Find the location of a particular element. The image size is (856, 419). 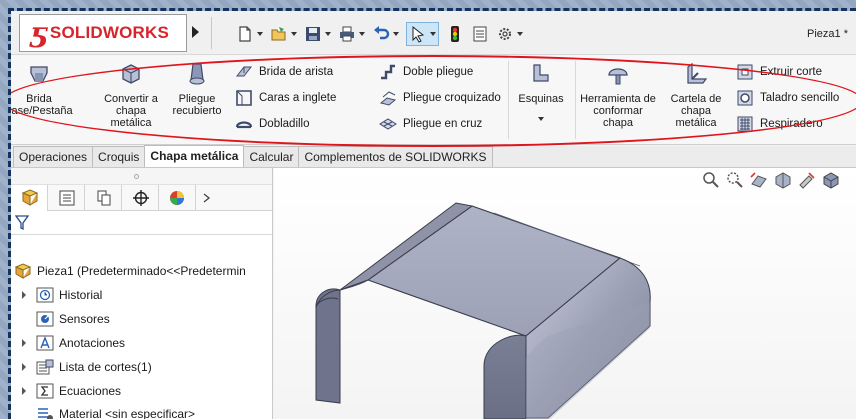

panel-resize-handle is located at coordinates (141, 176).